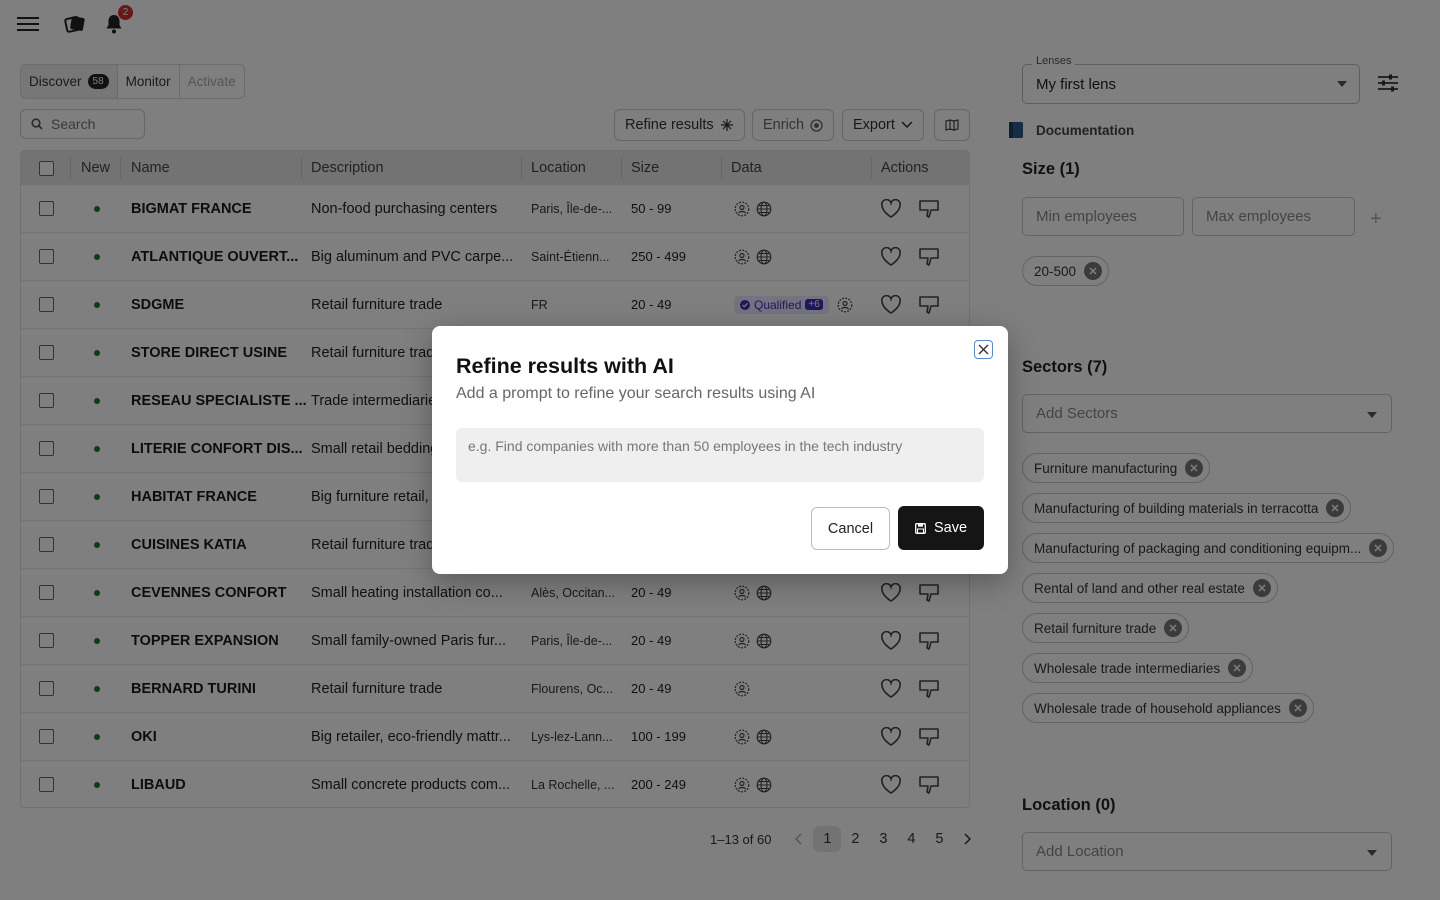 The width and height of the screenshot is (1440, 900). I want to click on close-icon, so click(983, 349).